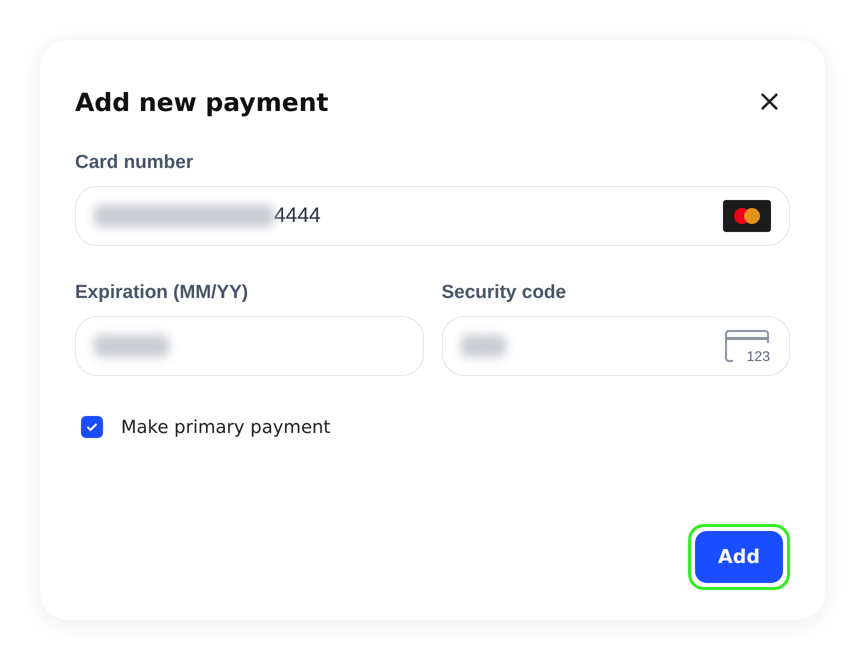  I want to click on field-label: Expiration (MM/YY), so click(162, 293).